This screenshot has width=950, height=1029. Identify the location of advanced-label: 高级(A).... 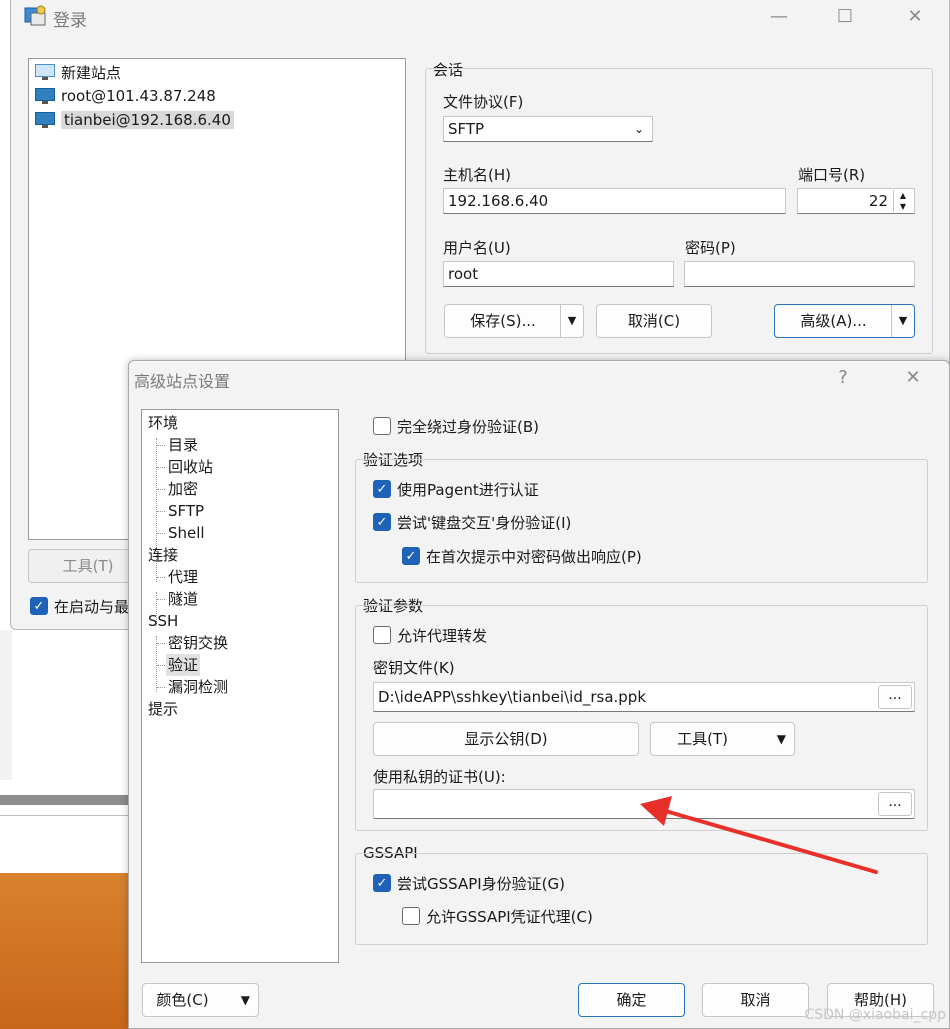
(833, 321).